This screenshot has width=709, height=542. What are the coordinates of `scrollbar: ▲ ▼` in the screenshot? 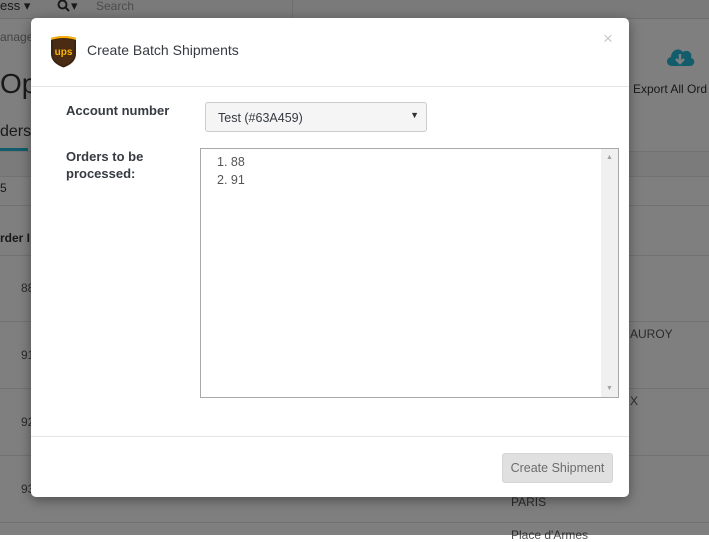 It's located at (609, 273).